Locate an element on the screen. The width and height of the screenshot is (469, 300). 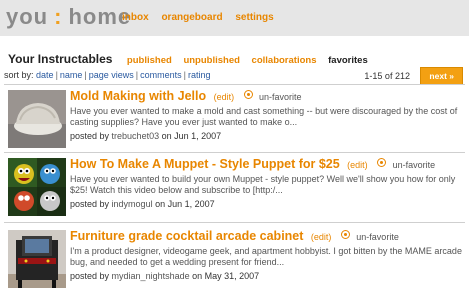
top-nav: inbox orangeboard settings is located at coordinates (203, 17).